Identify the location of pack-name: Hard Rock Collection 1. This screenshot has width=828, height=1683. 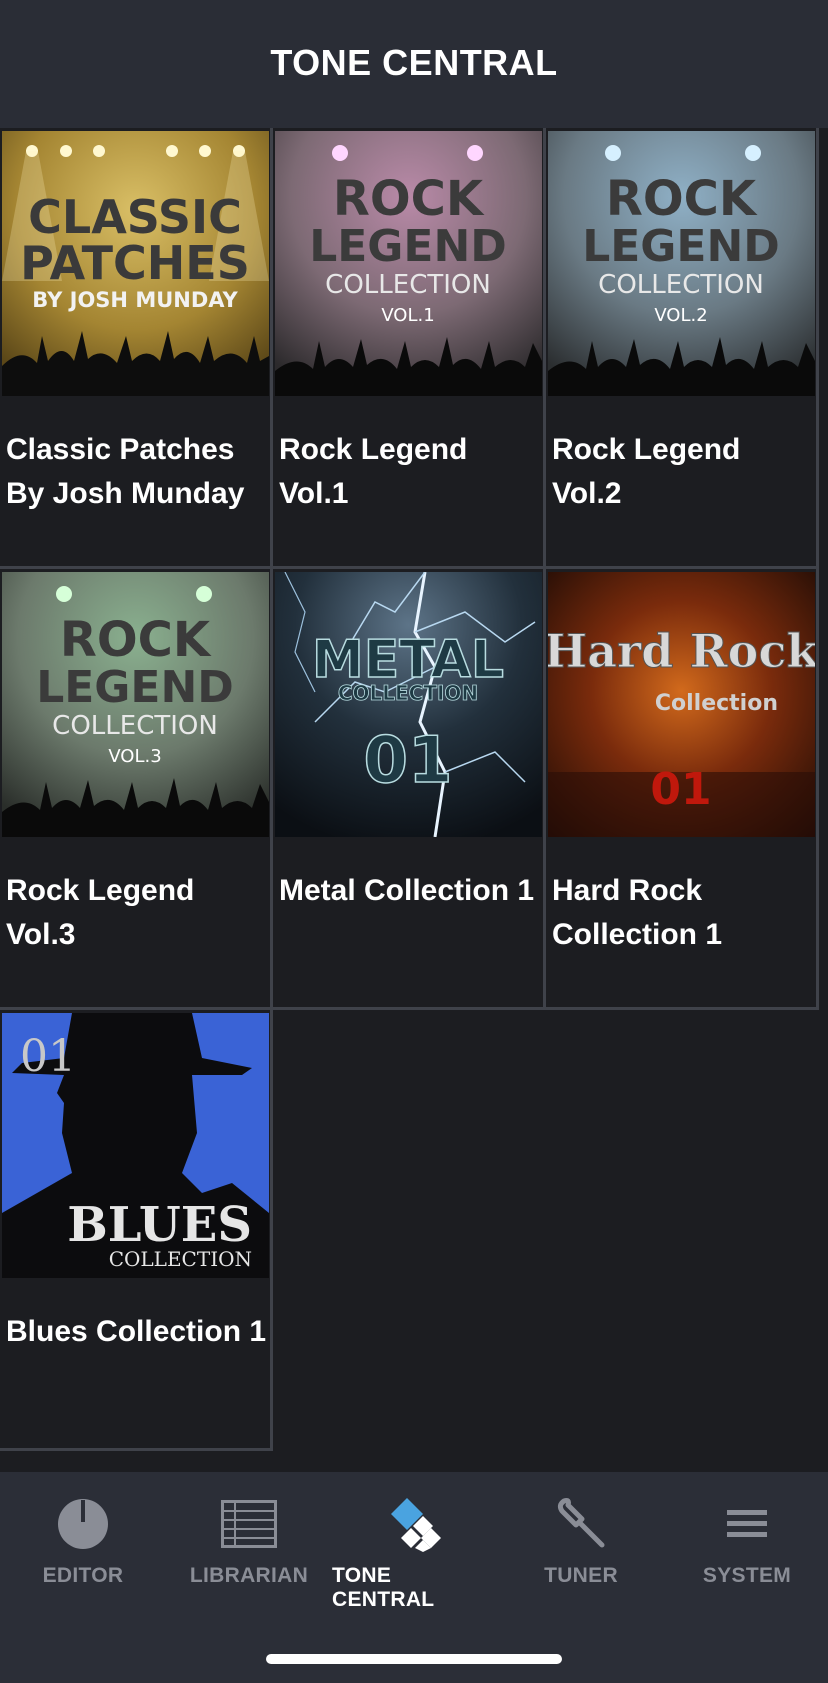
(637, 912).